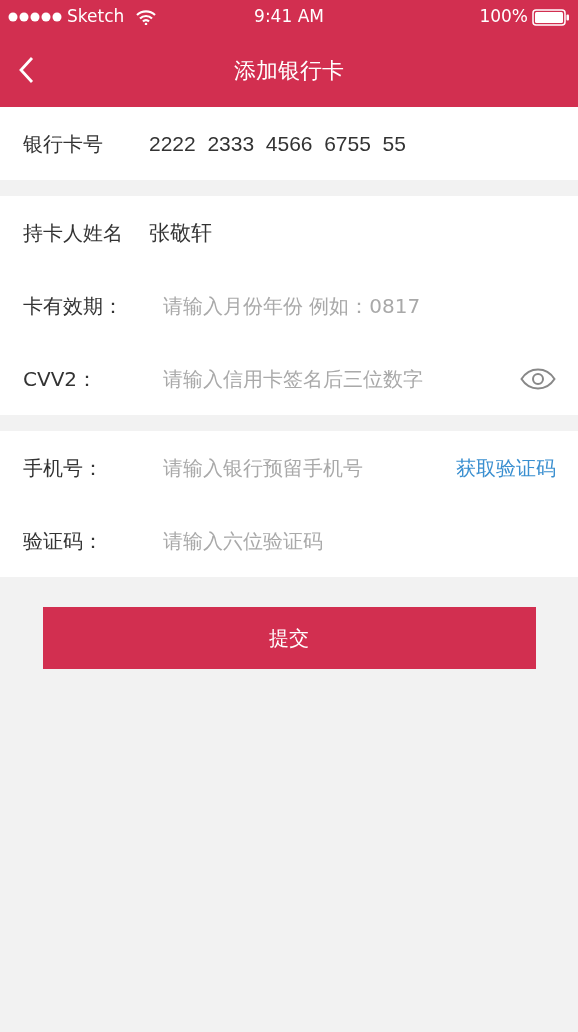 Image resolution: width=578 pixels, height=1032 pixels. I want to click on field-label: 验证码：, so click(63, 541).